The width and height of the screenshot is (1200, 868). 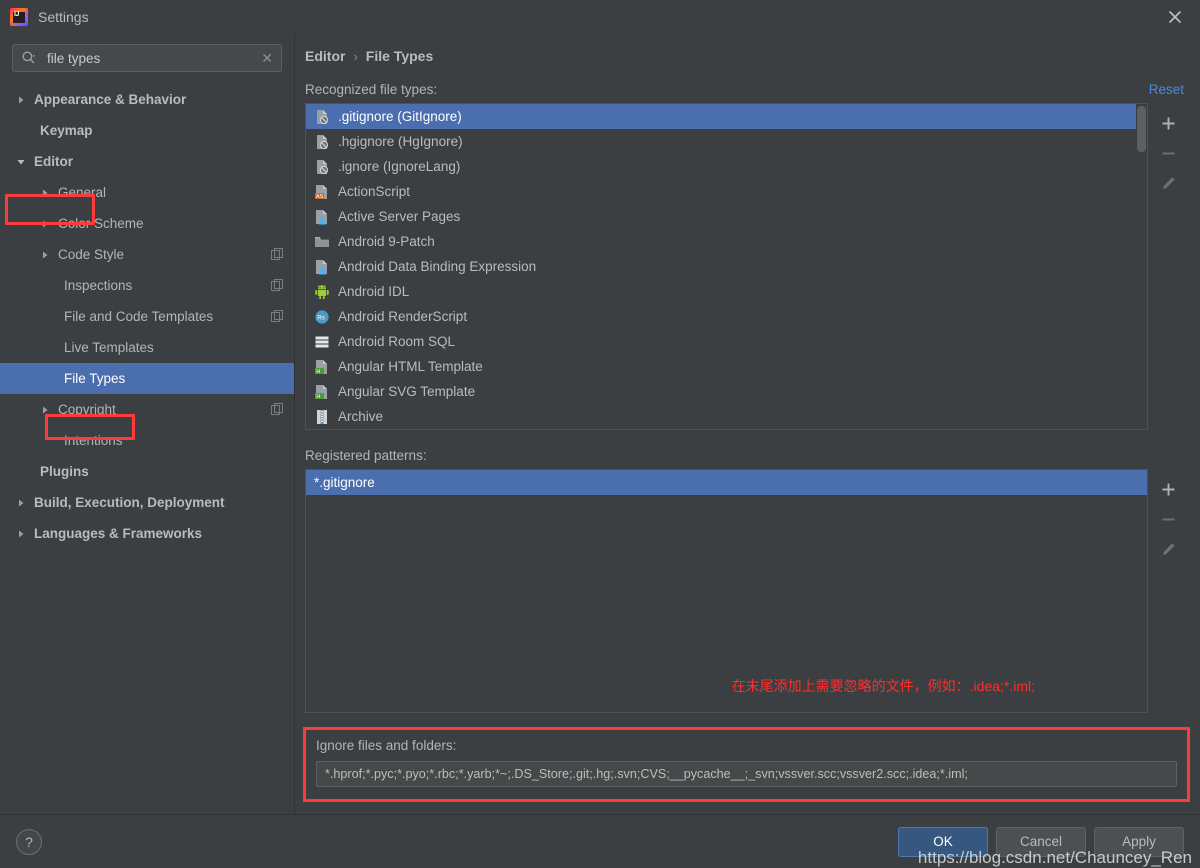 What do you see at coordinates (322, 267) in the screenshot?
I see `asp-file-icon` at bounding box center [322, 267].